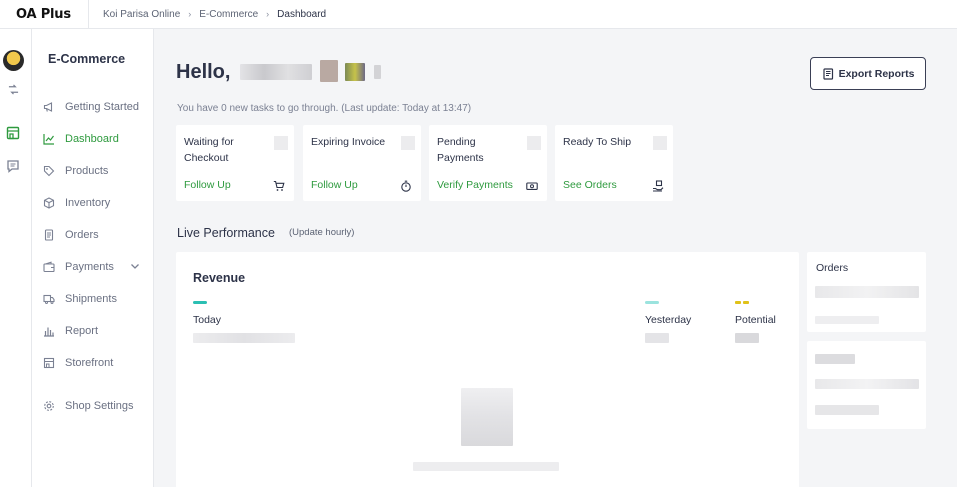 Image resolution: width=957 pixels, height=487 pixels. I want to click on empty-state-text-redacted, so click(486, 466).